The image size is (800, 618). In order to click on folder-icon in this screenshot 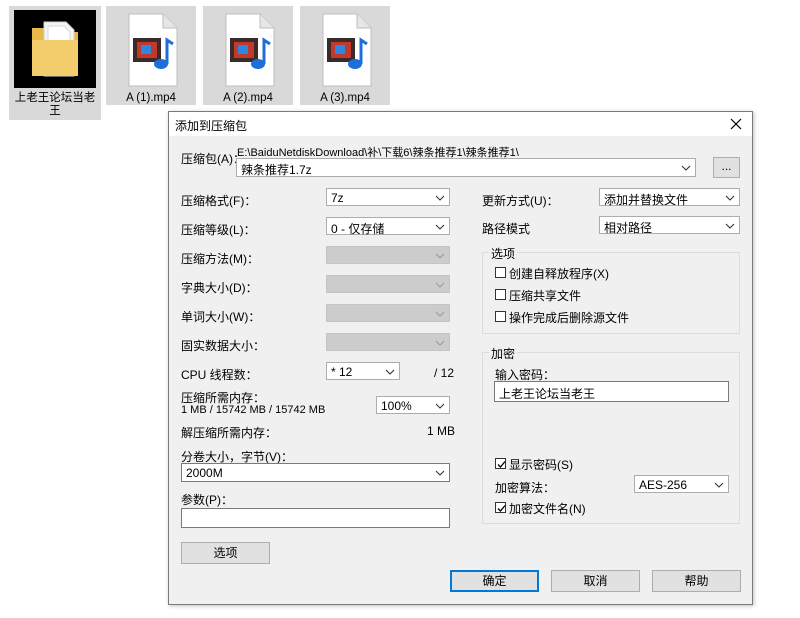, I will do `click(55, 49)`.